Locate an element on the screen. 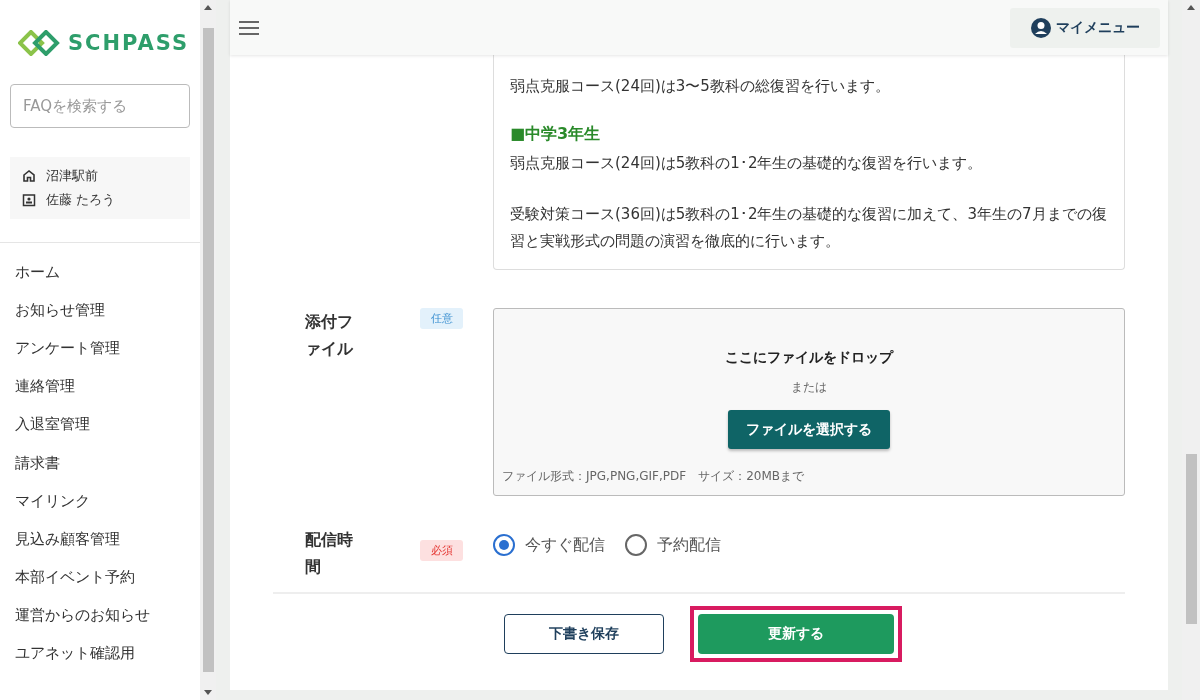 This screenshot has width=1200, height=700. section-heading: ■中学3年生 is located at coordinates (556, 134).